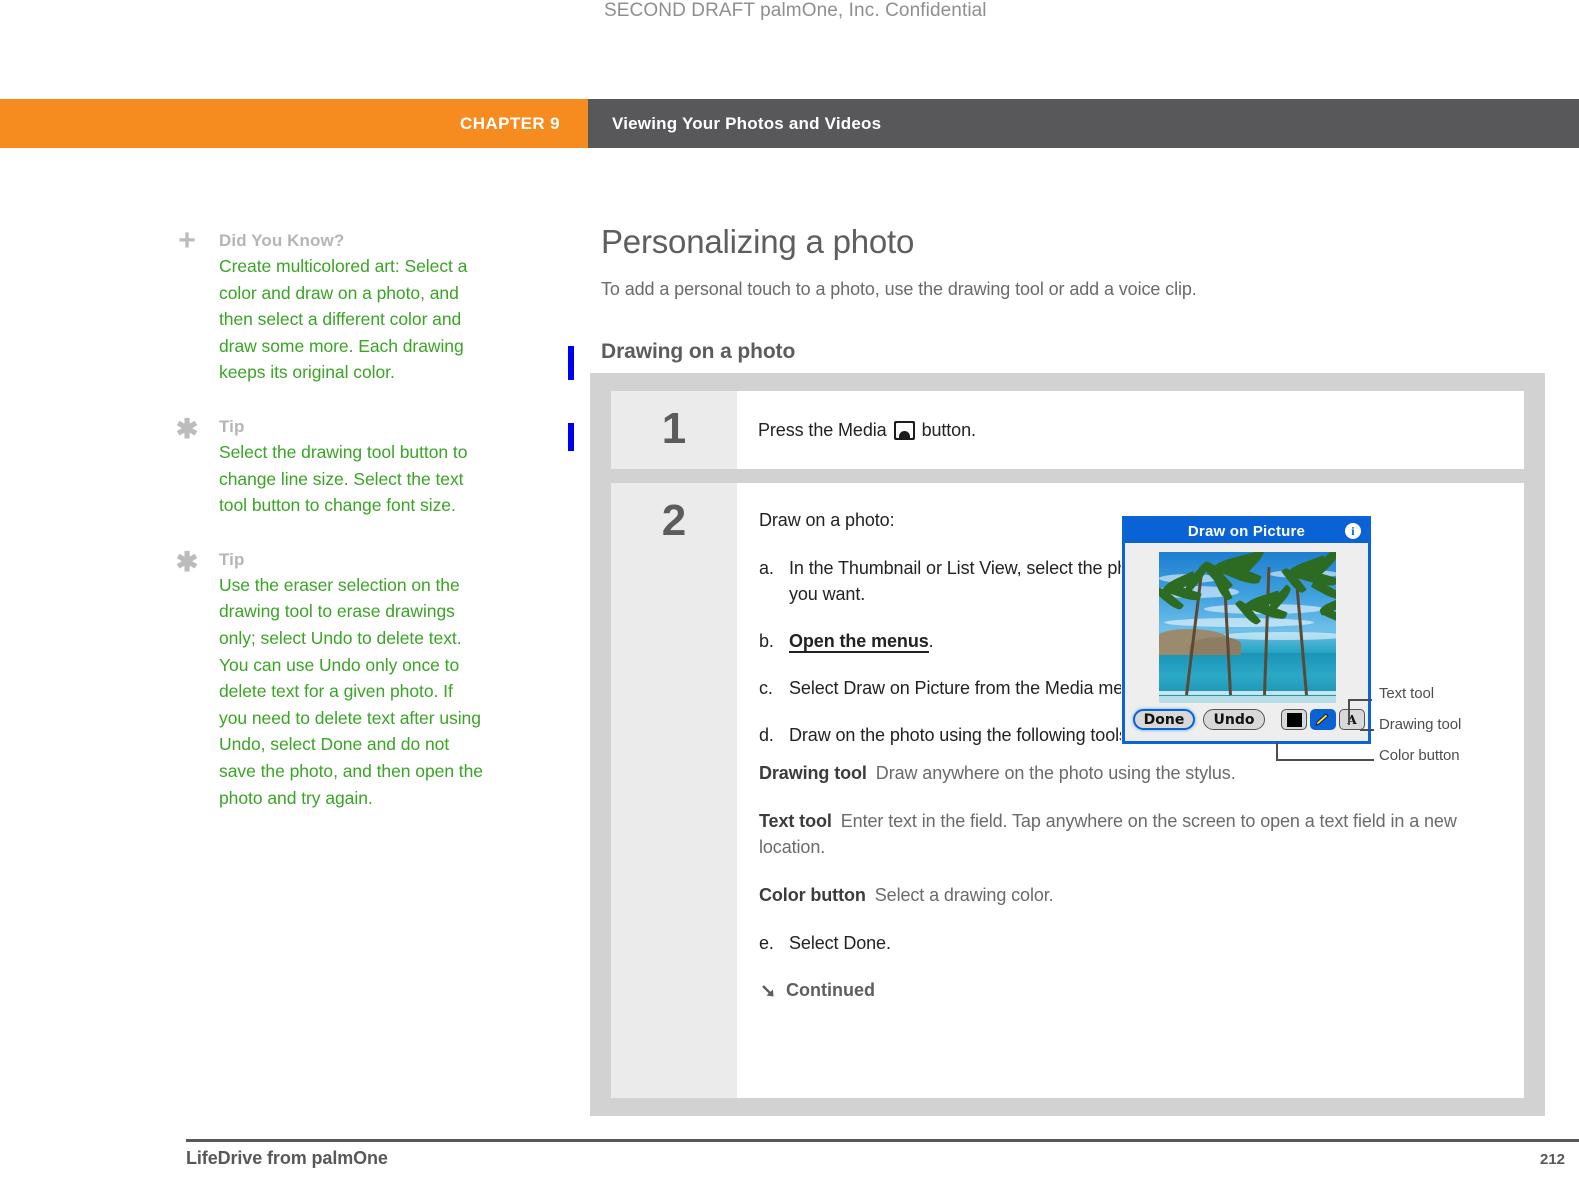  What do you see at coordinates (1352, 719) in the screenshot?
I see `text-tool-button: A` at bounding box center [1352, 719].